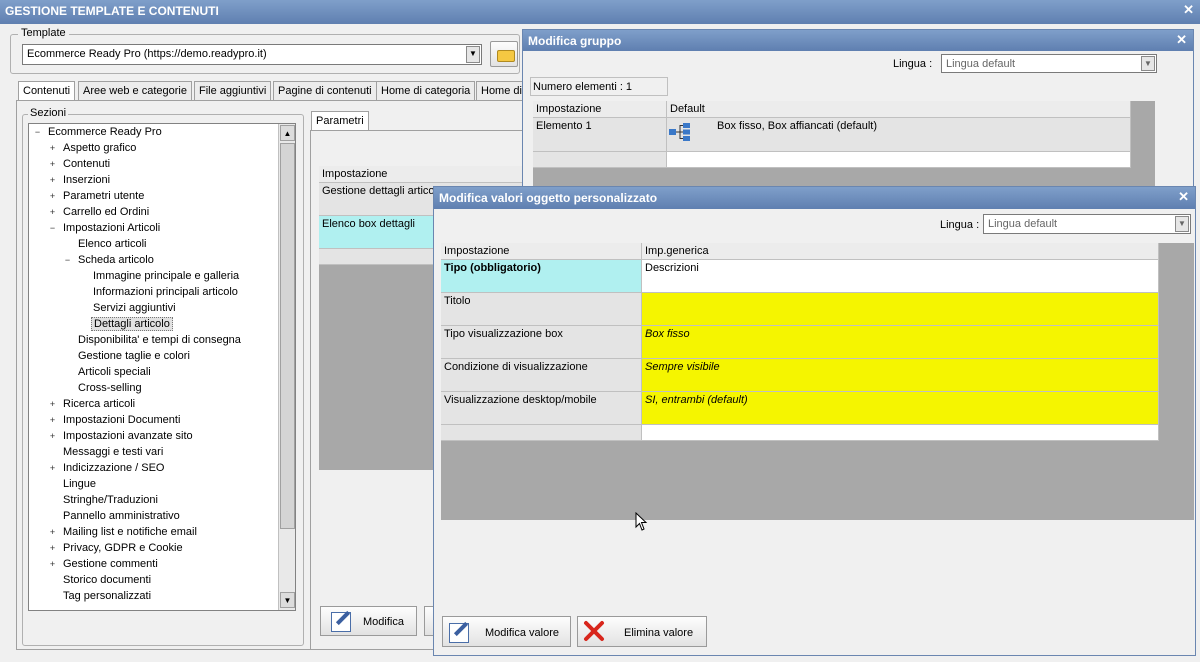  What do you see at coordinates (600, 12) in the screenshot?
I see `main-title-bar: GESTIONE TEMPLATE E CONTENUTI ✕` at bounding box center [600, 12].